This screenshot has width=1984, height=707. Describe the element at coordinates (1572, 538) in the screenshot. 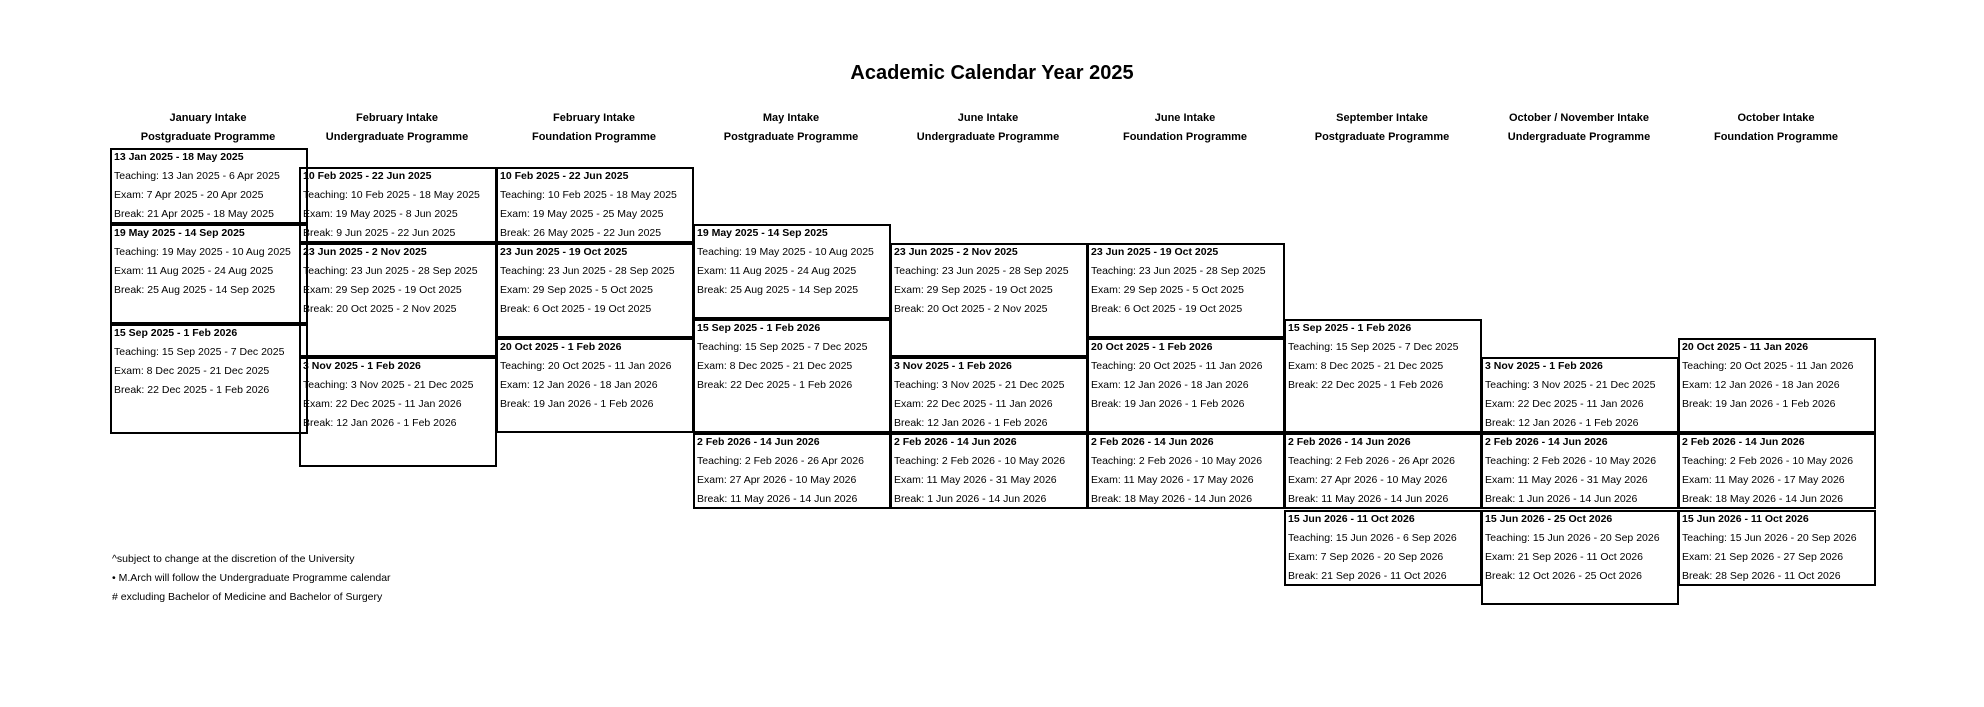

I see `term-detail-line: Teaching: 15 Jun 2026 - 20 Sep 2026` at that location.